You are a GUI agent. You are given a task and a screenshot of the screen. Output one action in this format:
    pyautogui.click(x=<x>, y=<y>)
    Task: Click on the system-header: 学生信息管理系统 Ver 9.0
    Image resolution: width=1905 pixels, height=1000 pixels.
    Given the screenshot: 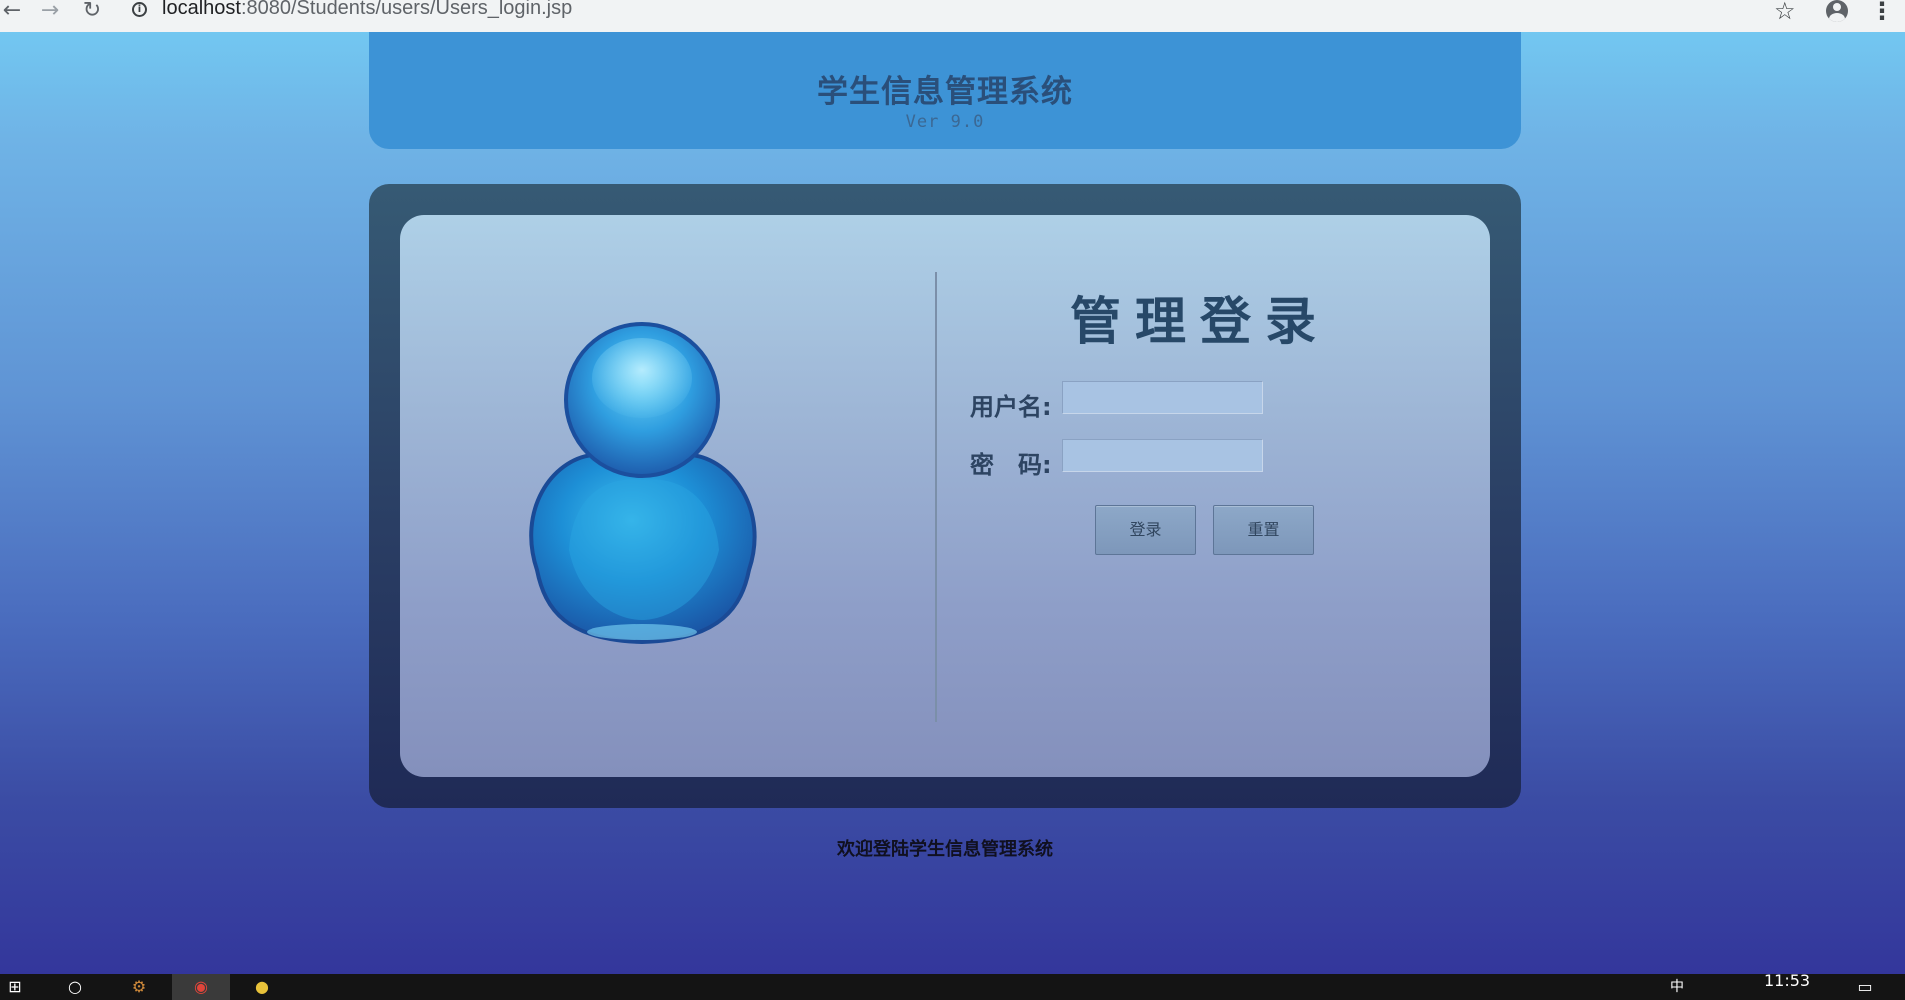 What is the action you would take?
    pyautogui.click(x=945, y=90)
    